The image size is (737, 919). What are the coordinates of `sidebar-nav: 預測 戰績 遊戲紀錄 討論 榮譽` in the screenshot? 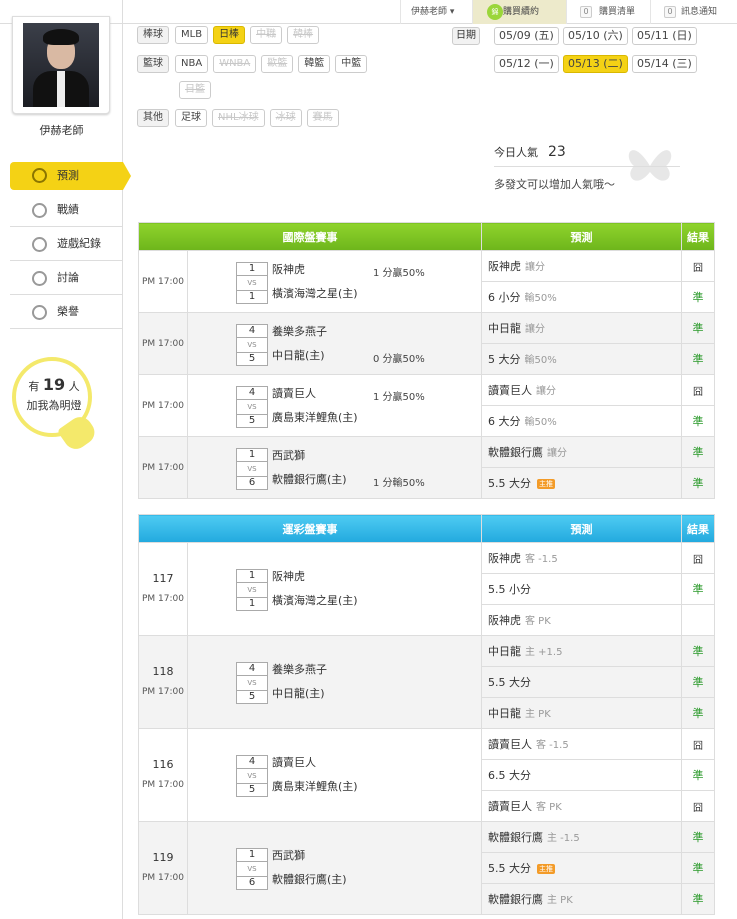 It's located at (70, 245).